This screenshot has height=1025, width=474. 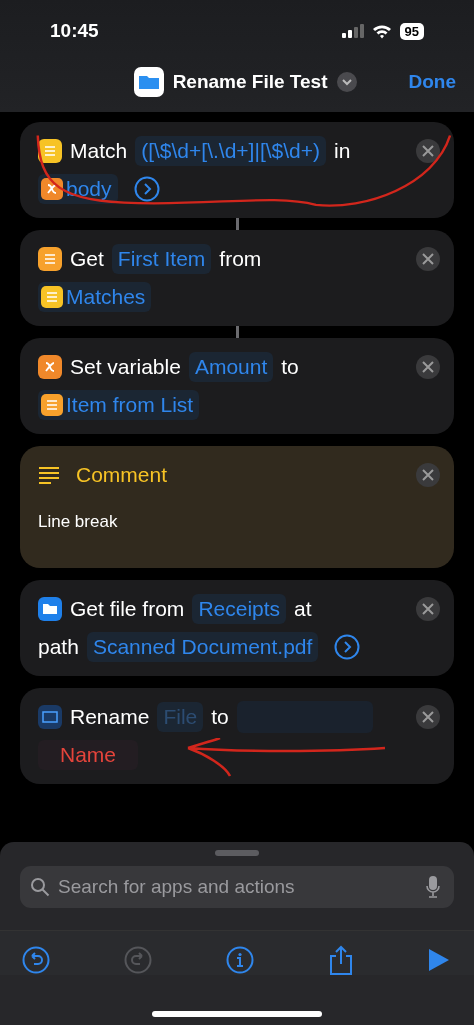 I want to click on play-icon, so click(x=439, y=960).